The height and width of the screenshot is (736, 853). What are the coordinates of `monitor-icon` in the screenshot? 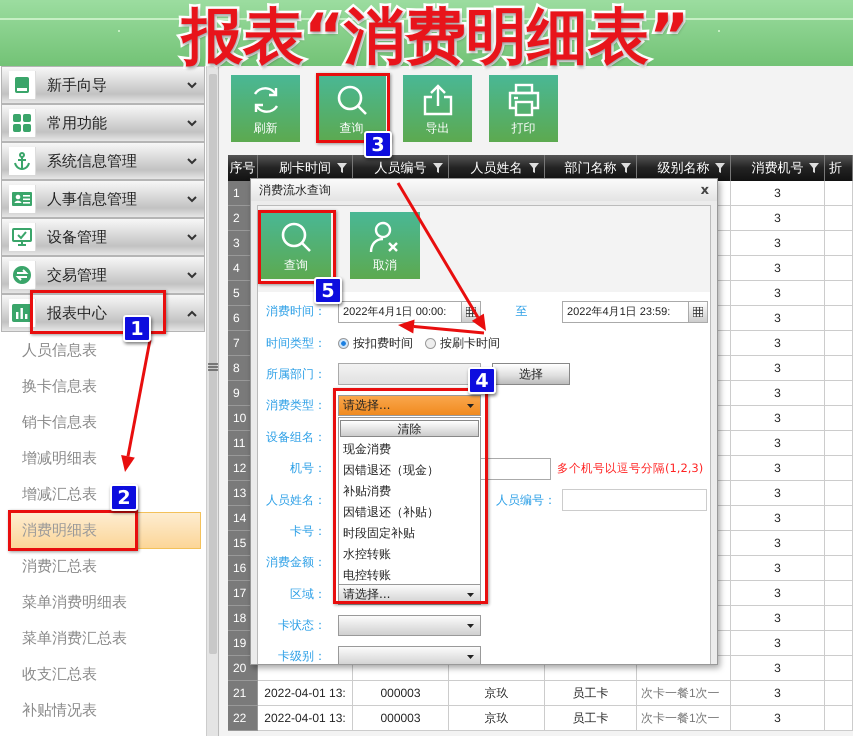 It's located at (22, 237).